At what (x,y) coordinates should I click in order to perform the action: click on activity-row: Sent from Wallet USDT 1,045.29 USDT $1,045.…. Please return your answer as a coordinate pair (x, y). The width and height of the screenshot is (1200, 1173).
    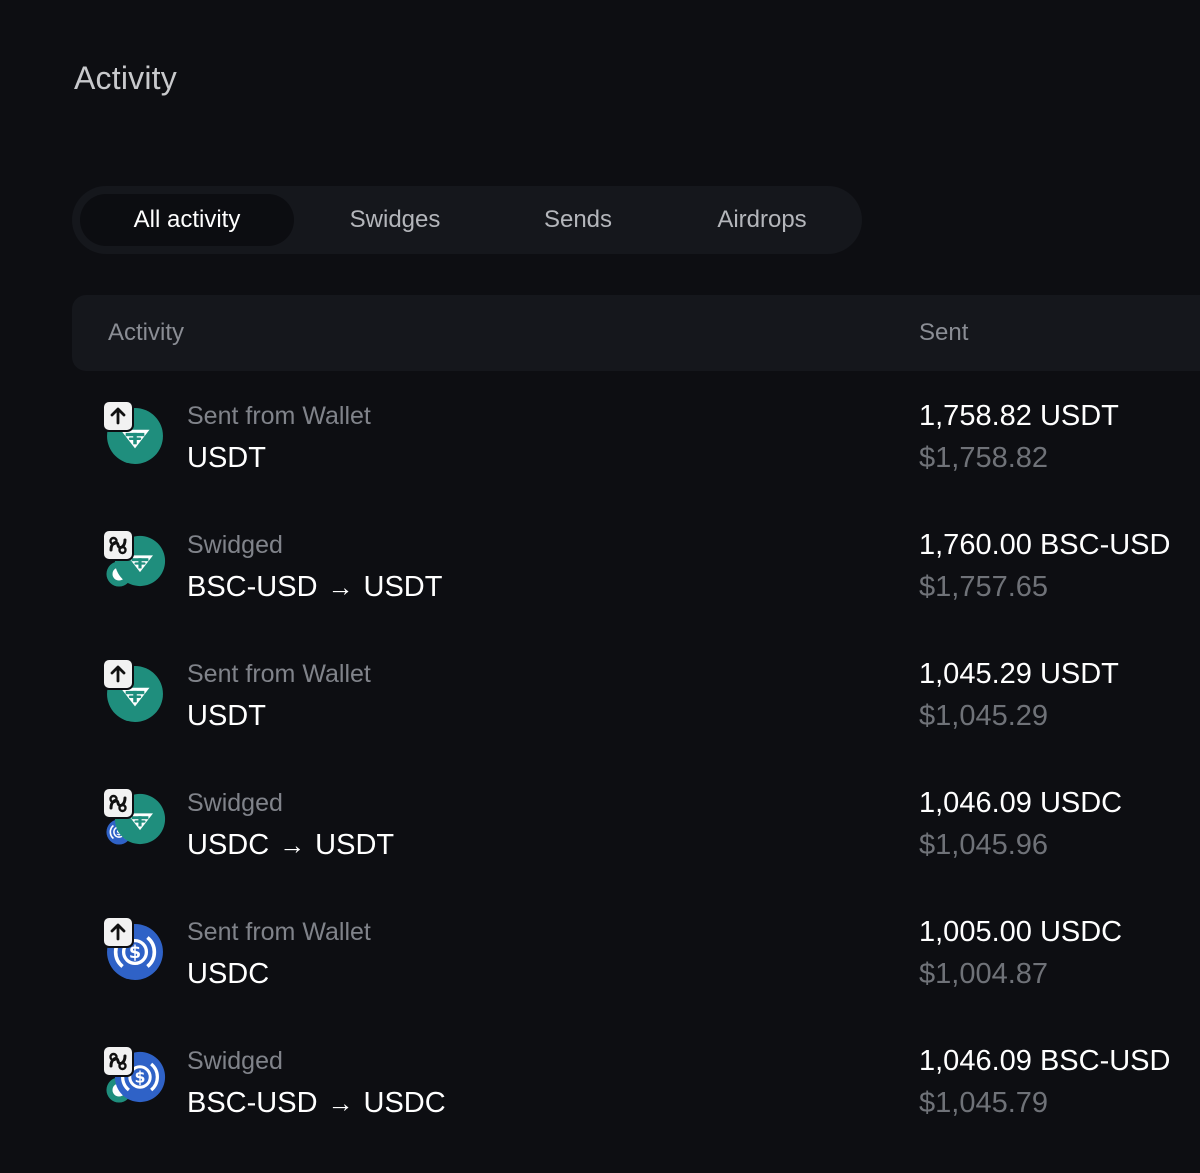
    Looking at the image, I should click on (600, 722).